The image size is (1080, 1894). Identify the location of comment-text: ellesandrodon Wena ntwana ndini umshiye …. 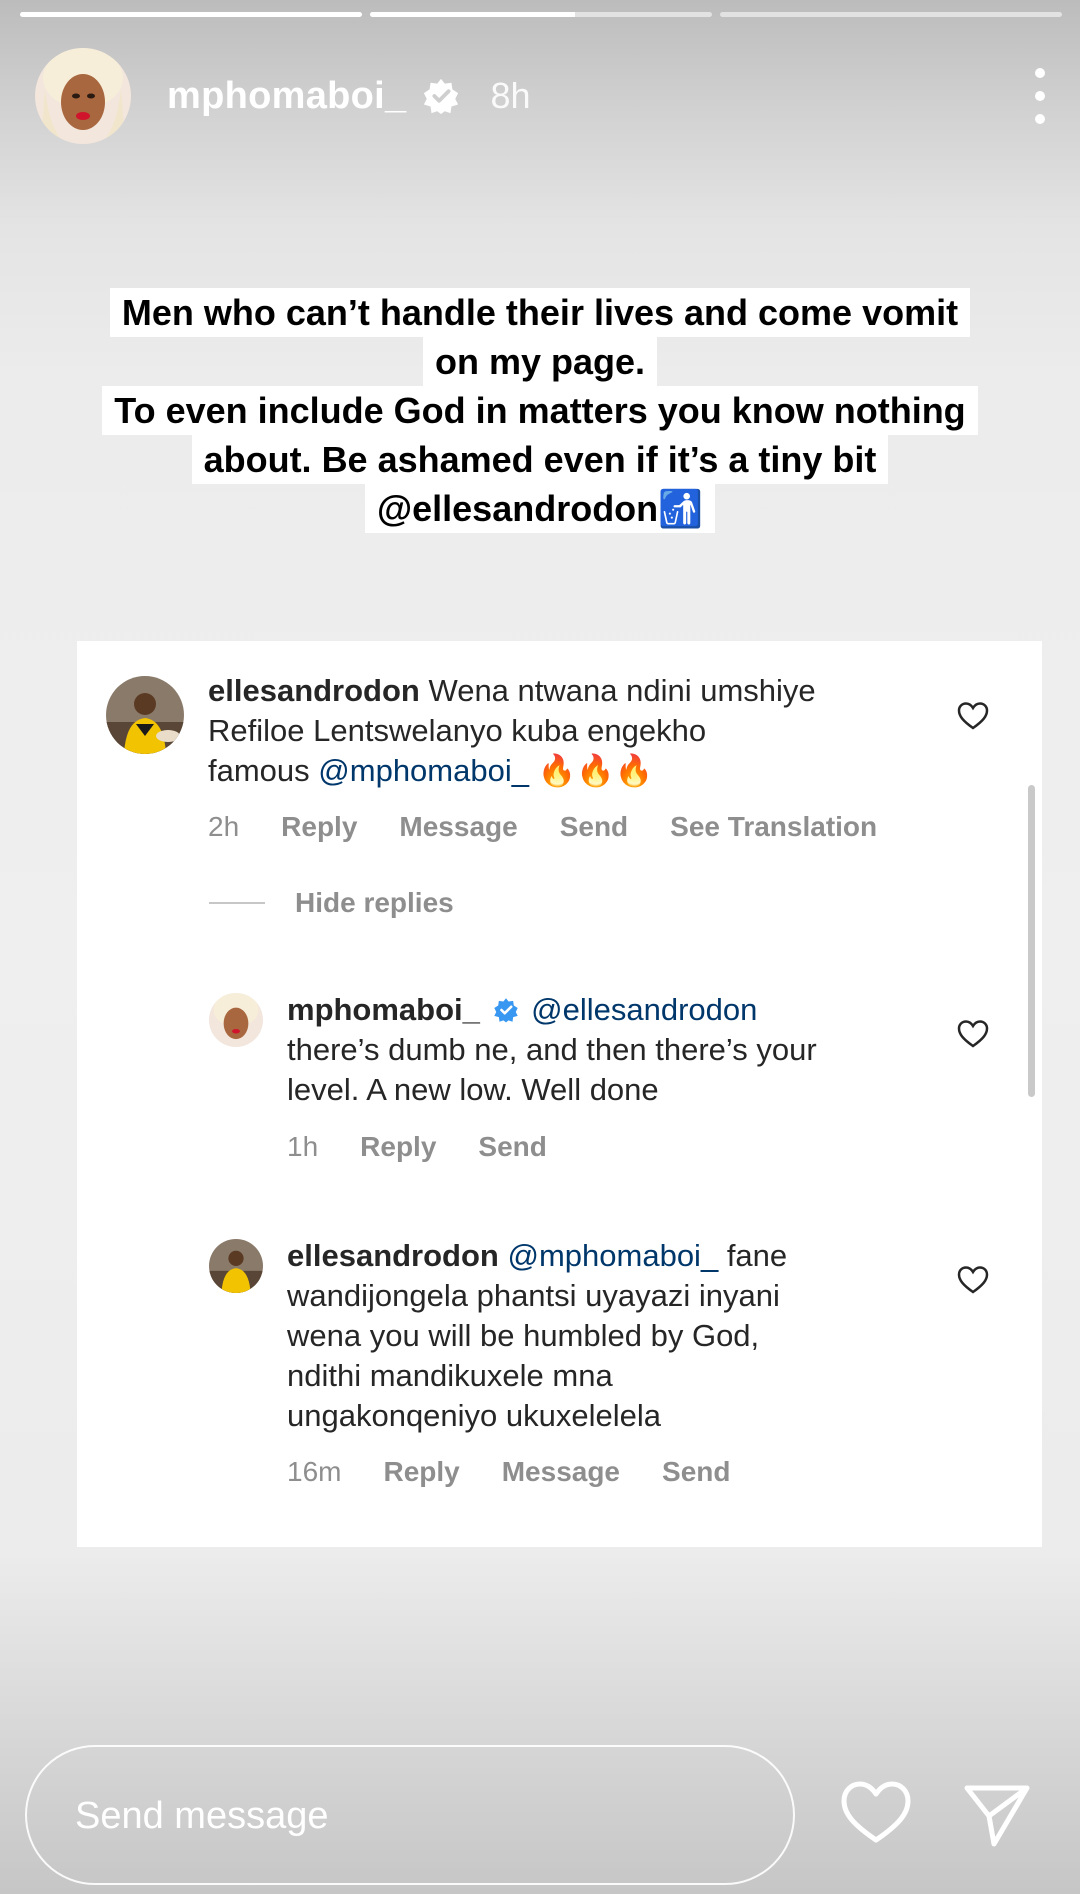
(512, 730).